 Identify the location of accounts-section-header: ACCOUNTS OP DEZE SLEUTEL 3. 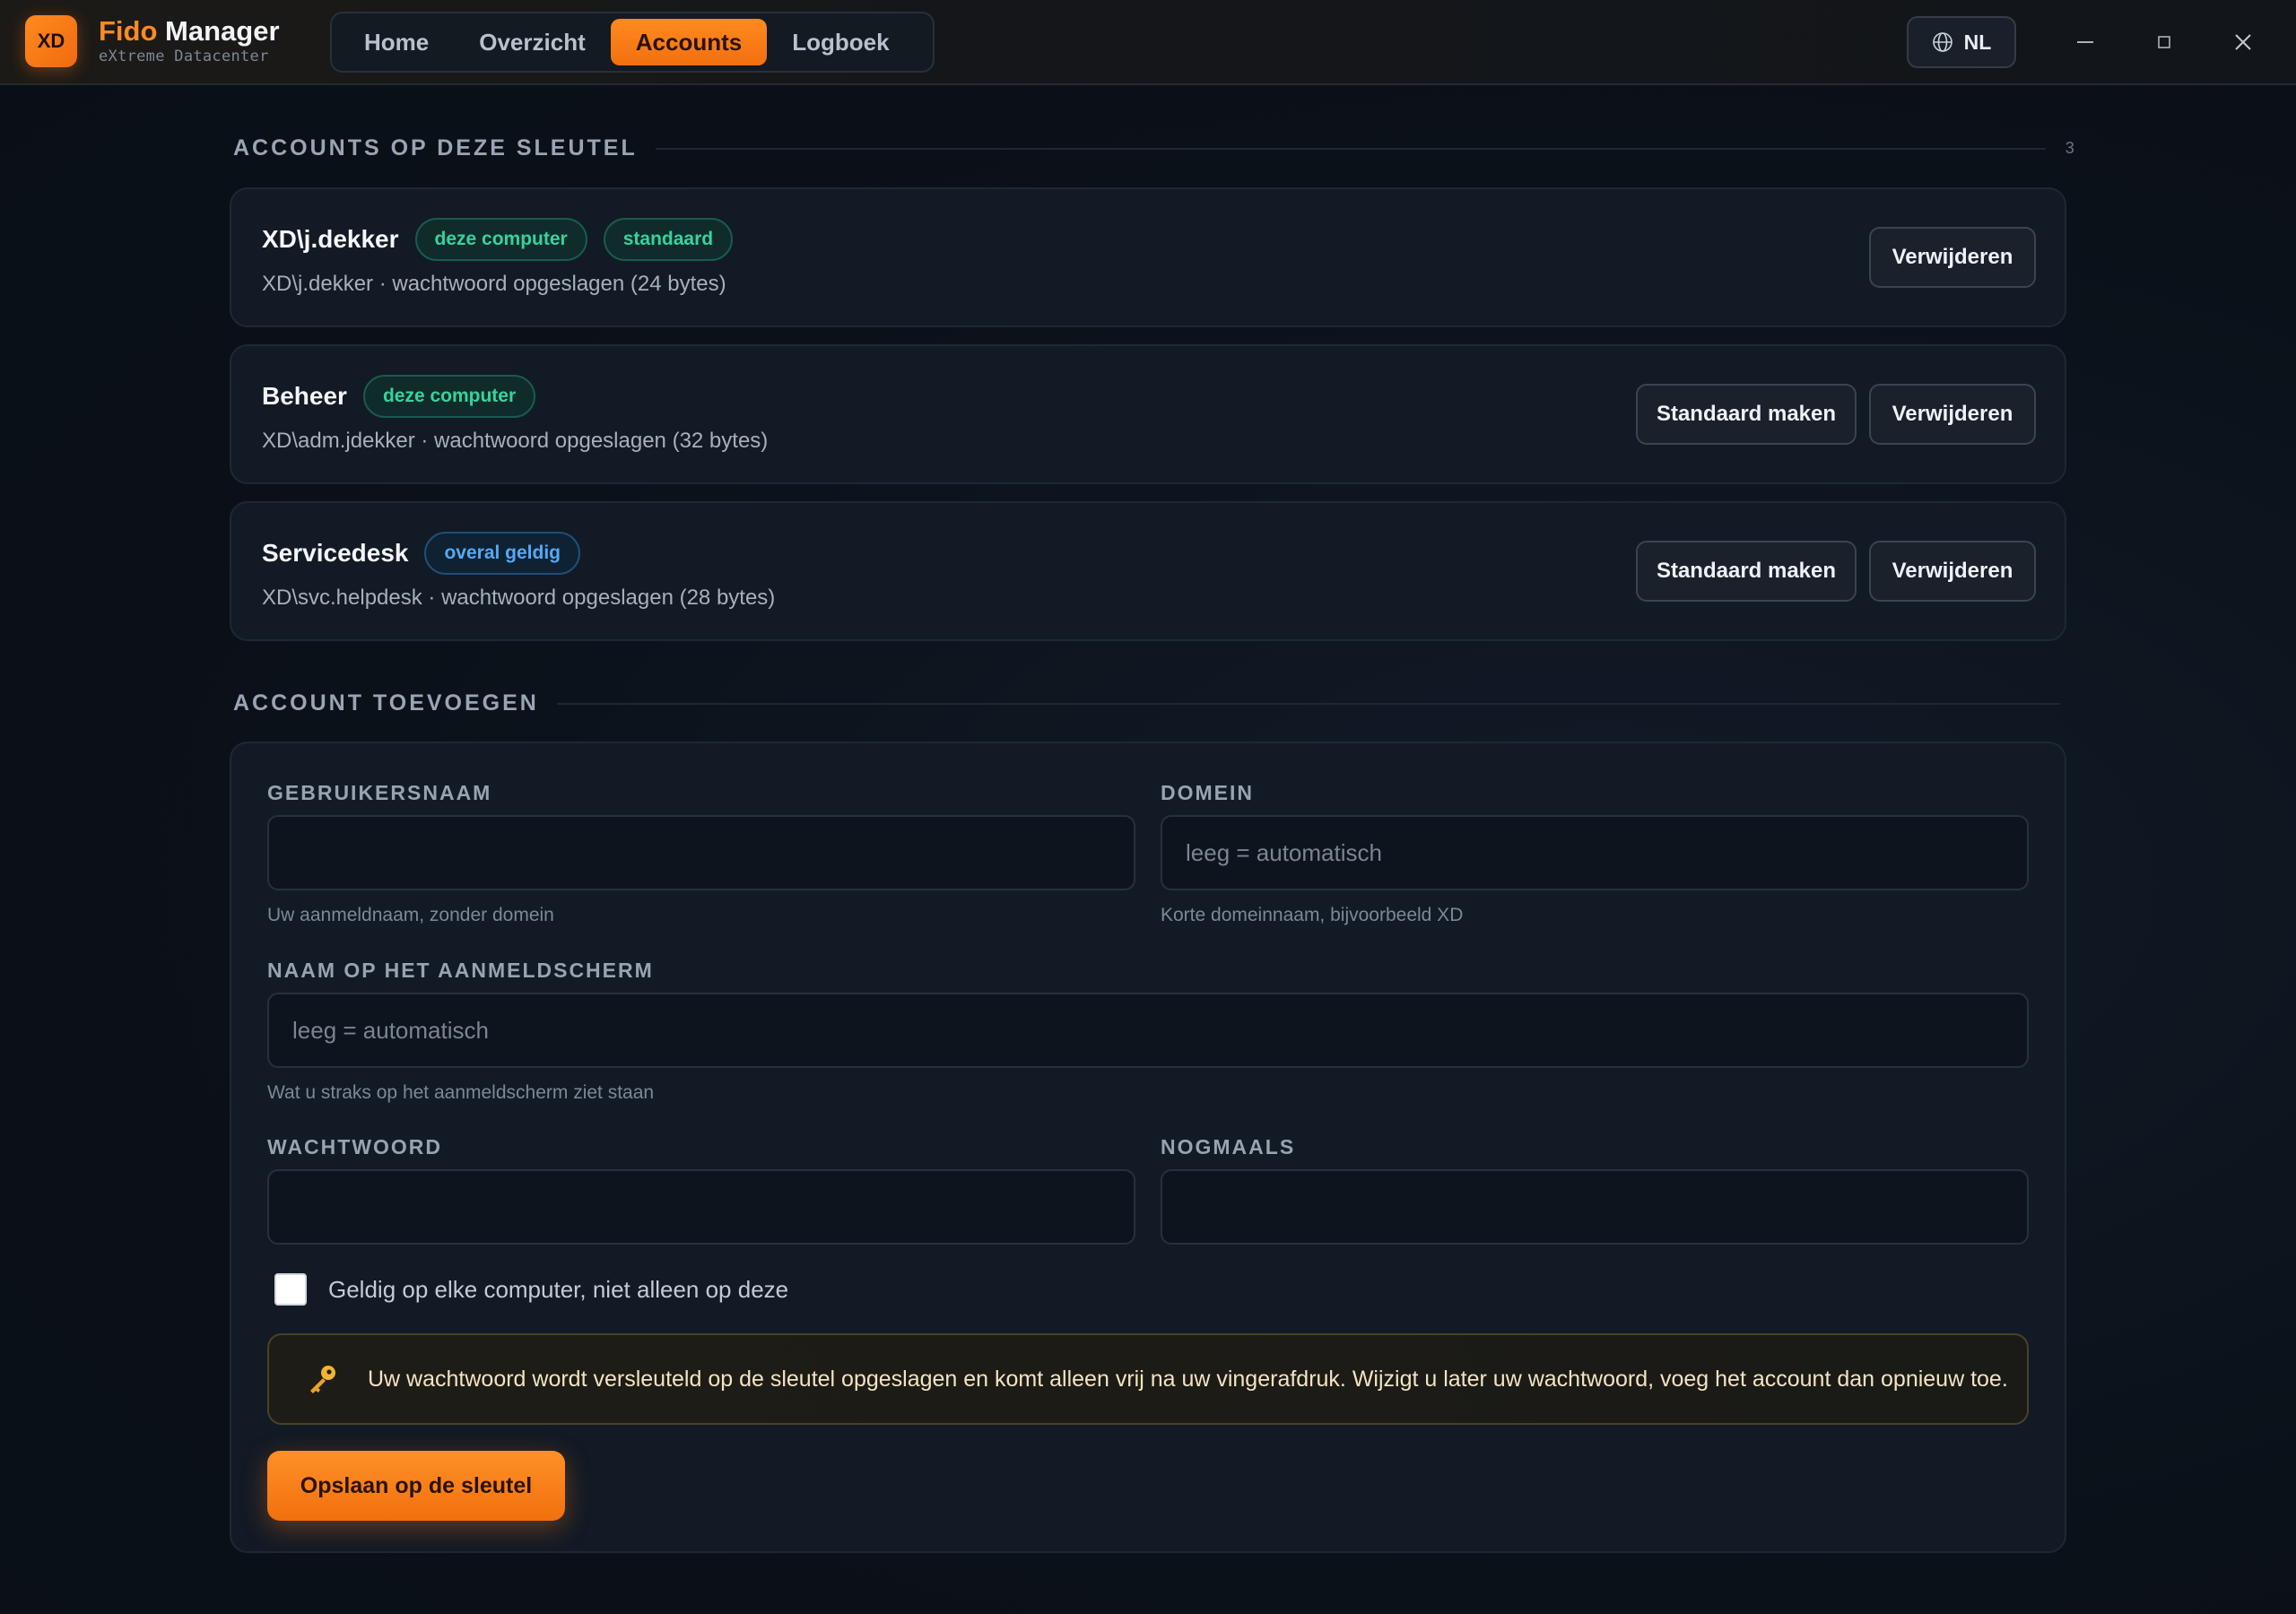
(1153, 148).